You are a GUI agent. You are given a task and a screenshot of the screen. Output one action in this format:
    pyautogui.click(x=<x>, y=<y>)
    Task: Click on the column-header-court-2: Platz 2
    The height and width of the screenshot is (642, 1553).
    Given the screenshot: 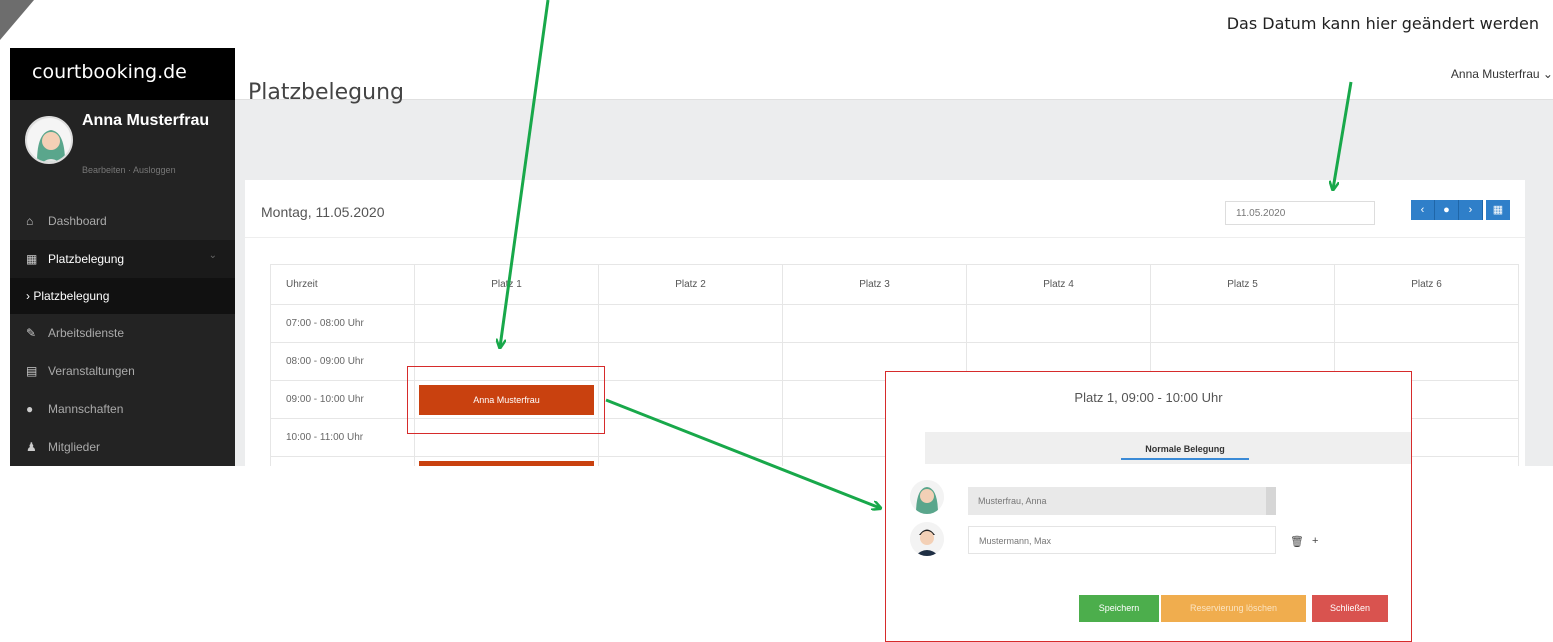 What is the action you would take?
    pyautogui.click(x=690, y=284)
    